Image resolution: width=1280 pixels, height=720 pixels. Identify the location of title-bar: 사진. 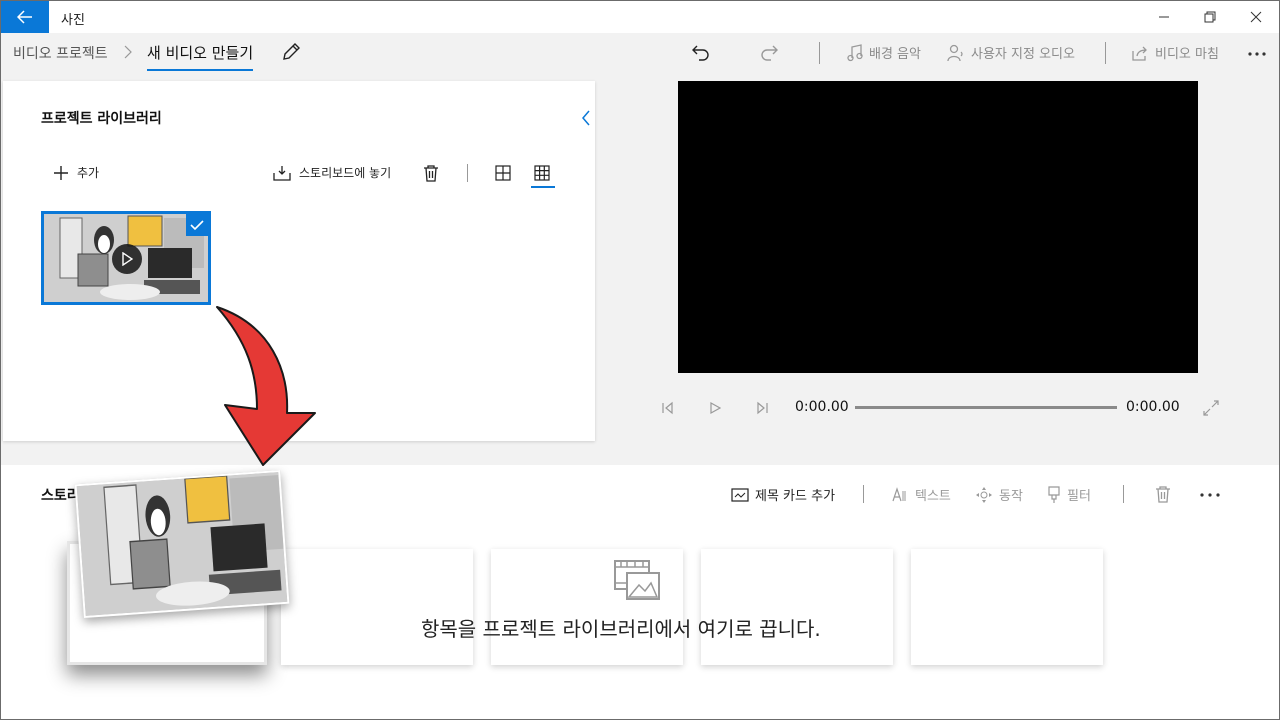
(640, 17).